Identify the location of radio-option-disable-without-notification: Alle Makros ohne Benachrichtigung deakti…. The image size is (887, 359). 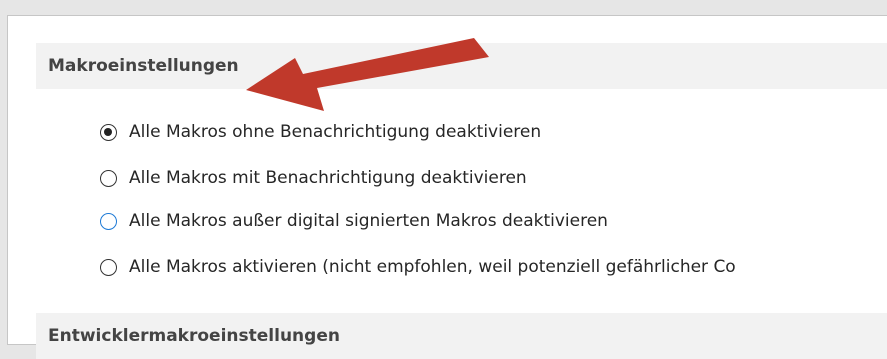
(320, 132).